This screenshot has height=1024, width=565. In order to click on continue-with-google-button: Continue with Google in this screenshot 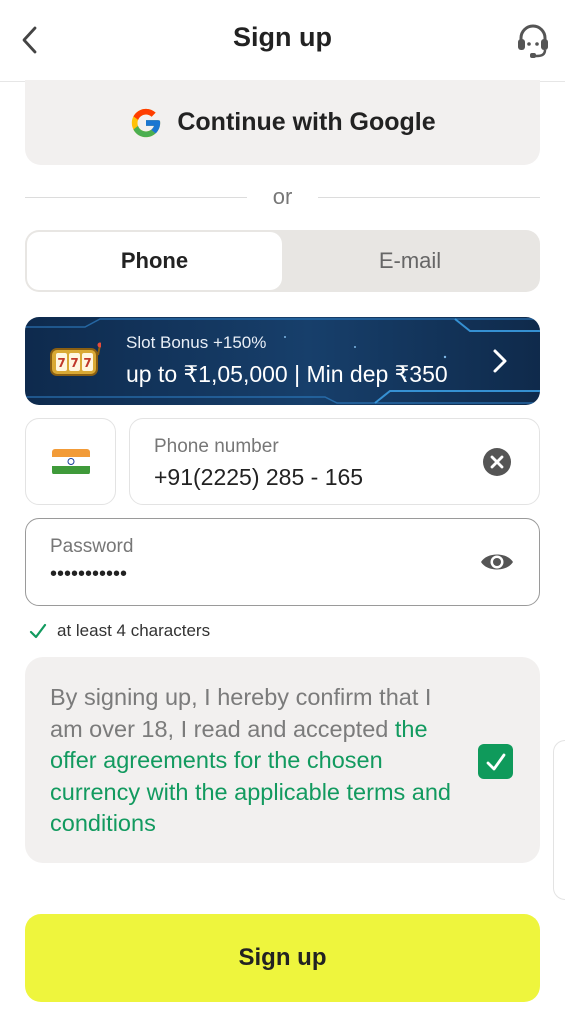, I will do `click(282, 122)`.